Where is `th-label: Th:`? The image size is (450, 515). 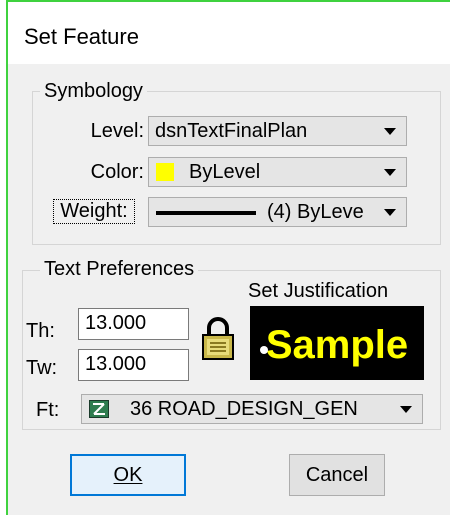
th-label: Th: is located at coordinates (40, 331).